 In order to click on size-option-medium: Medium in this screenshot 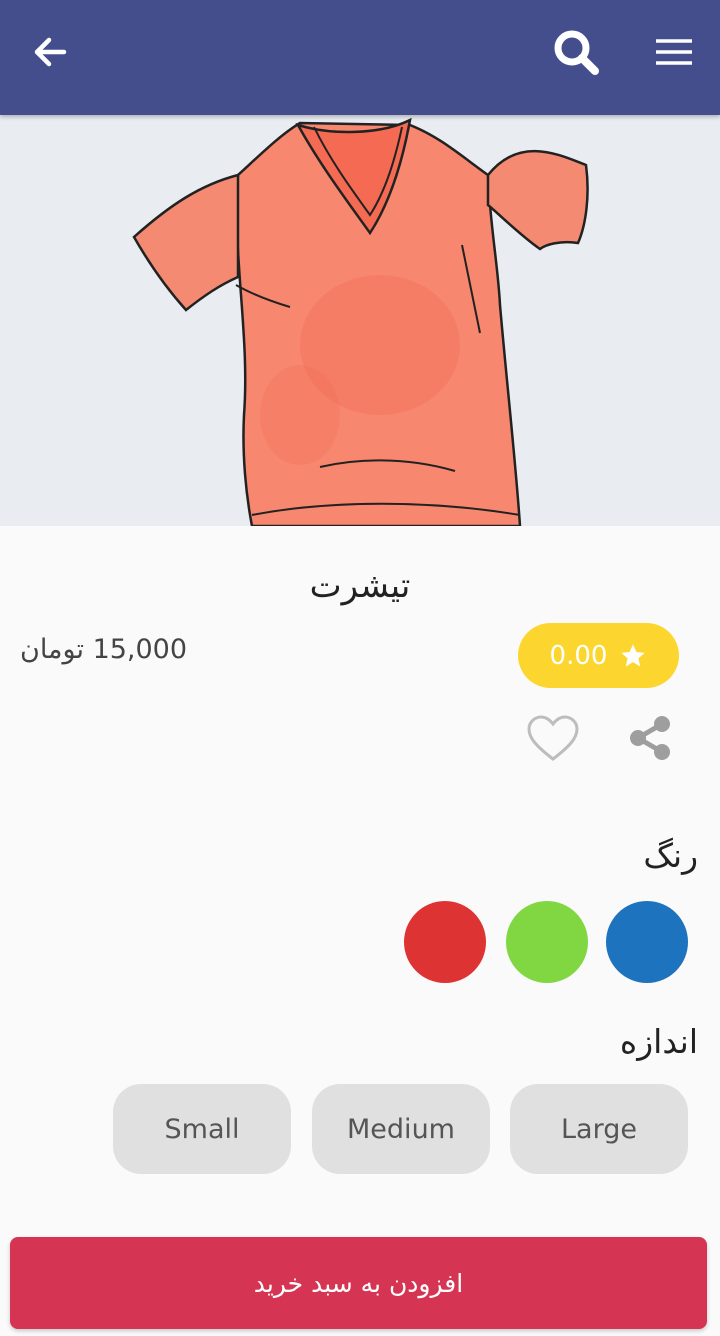, I will do `click(401, 1129)`.